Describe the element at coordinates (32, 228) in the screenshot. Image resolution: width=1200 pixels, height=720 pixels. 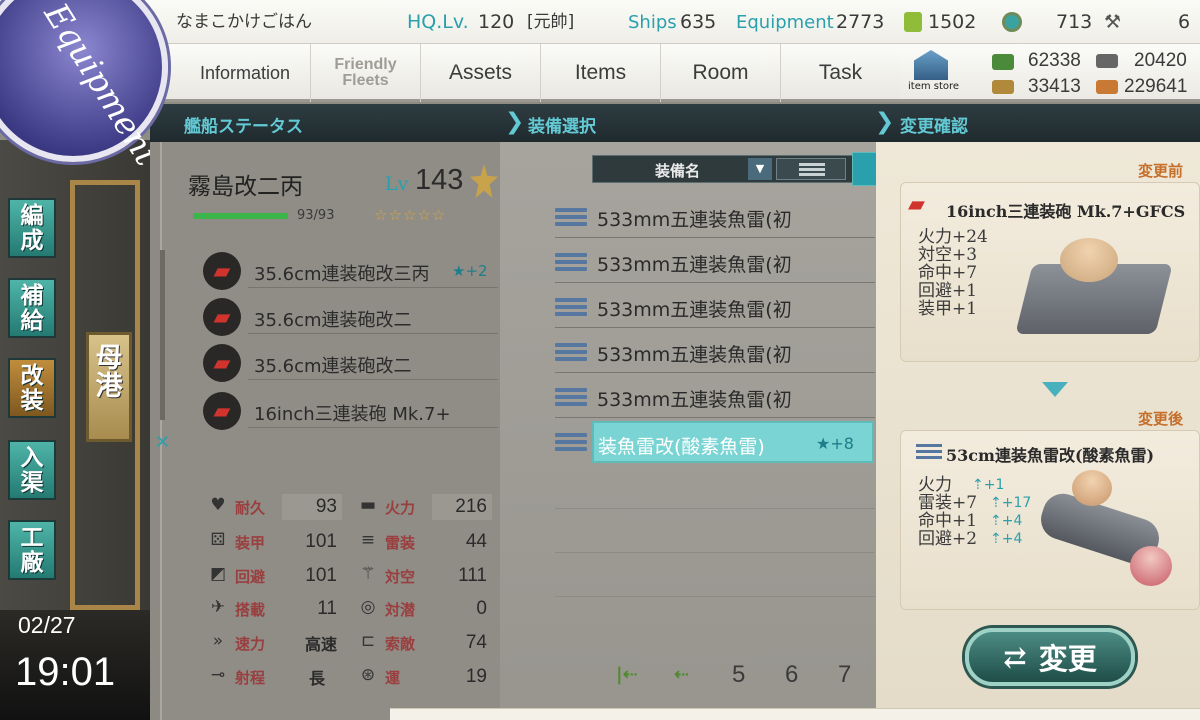
I see `menu-organize: 編成` at that location.